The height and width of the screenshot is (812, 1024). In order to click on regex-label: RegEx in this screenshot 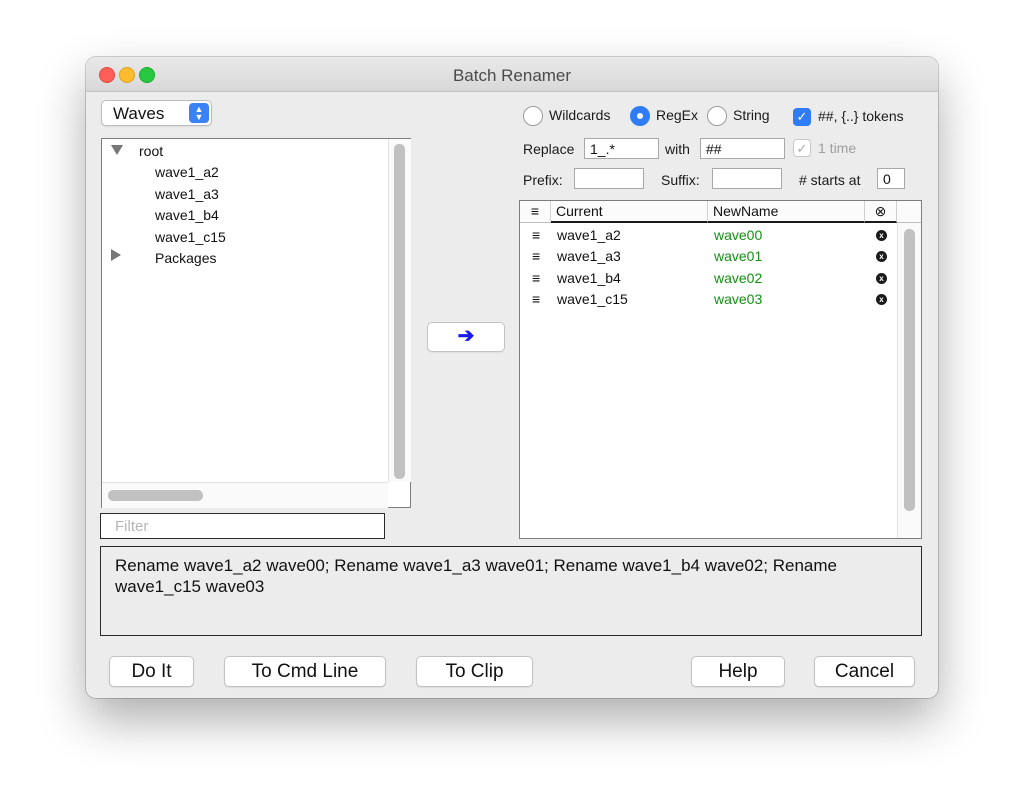, I will do `click(677, 115)`.